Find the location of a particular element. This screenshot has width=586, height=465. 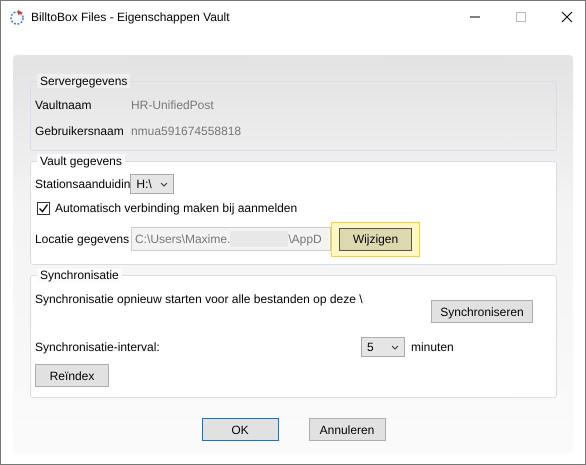

location-field: C:\Users\Maxime. \AppD is located at coordinates (231, 239).